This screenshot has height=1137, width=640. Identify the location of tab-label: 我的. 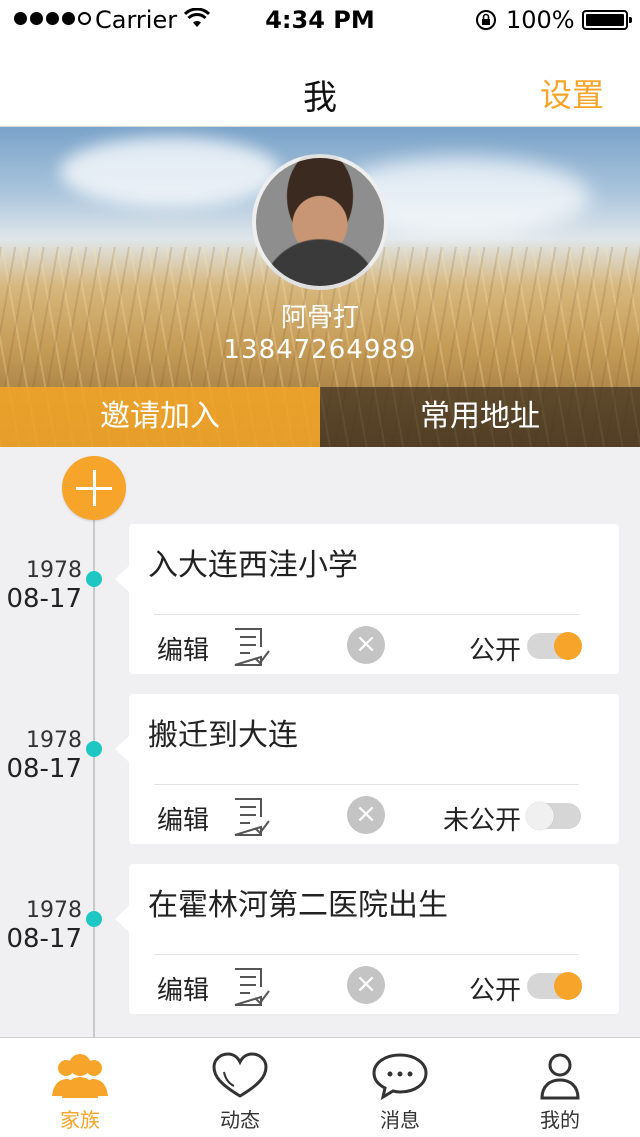
(560, 1120).